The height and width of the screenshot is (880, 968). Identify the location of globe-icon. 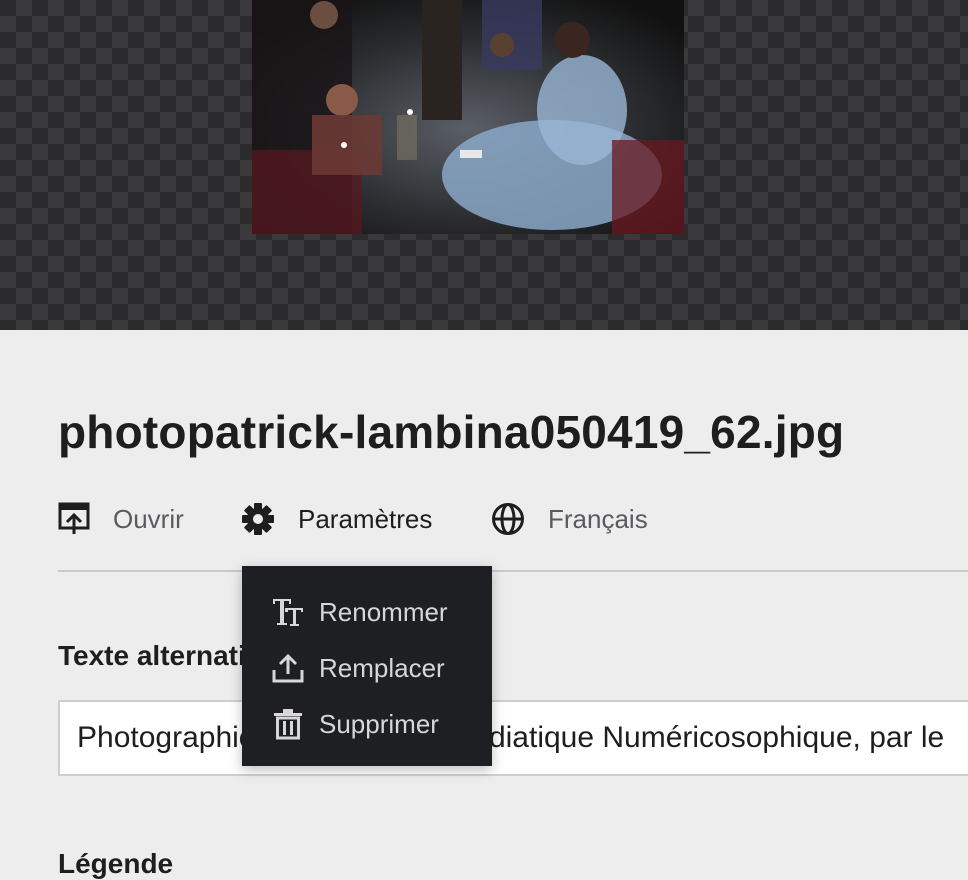
(508, 519).